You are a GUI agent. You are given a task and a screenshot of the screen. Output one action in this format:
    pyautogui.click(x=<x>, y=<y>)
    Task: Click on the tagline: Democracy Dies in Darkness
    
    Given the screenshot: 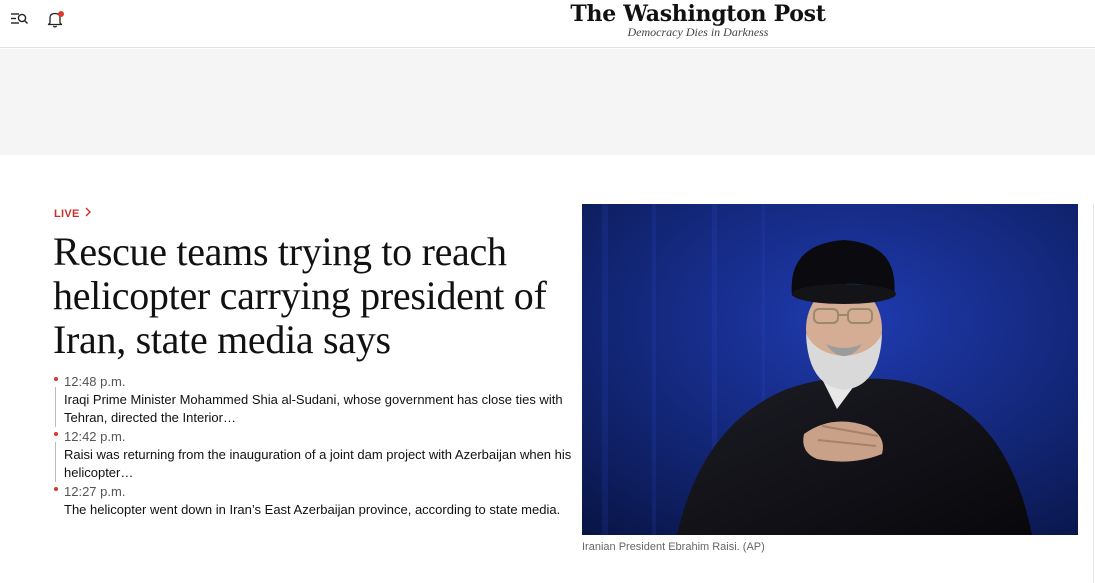 What is the action you would take?
    pyautogui.click(x=698, y=32)
    